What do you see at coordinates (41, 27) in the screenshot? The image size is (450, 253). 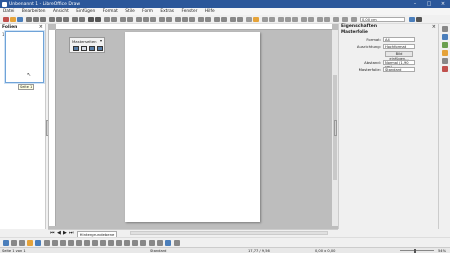 I see `slides-pane-close-icon: ×` at bounding box center [41, 27].